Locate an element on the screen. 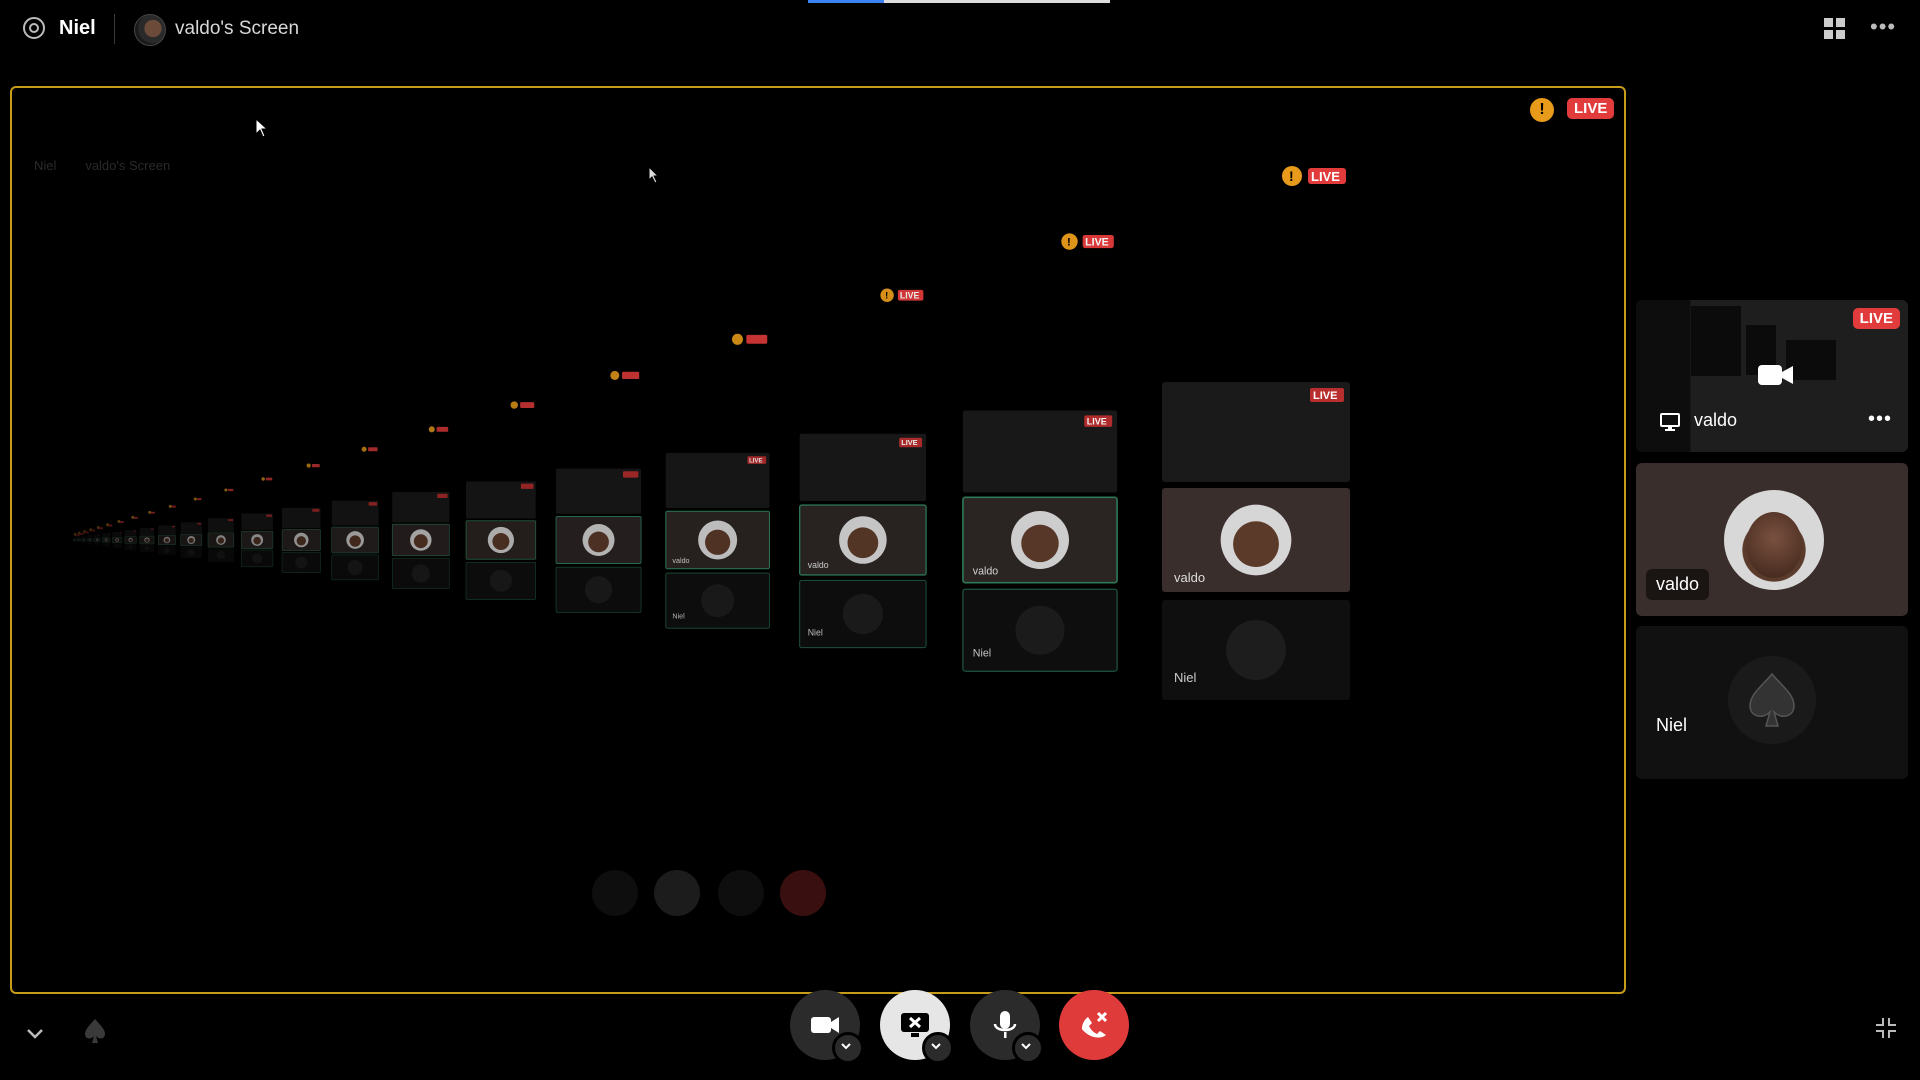  camera-tile-valdo: valdo is located at coordinates (1772, 539).